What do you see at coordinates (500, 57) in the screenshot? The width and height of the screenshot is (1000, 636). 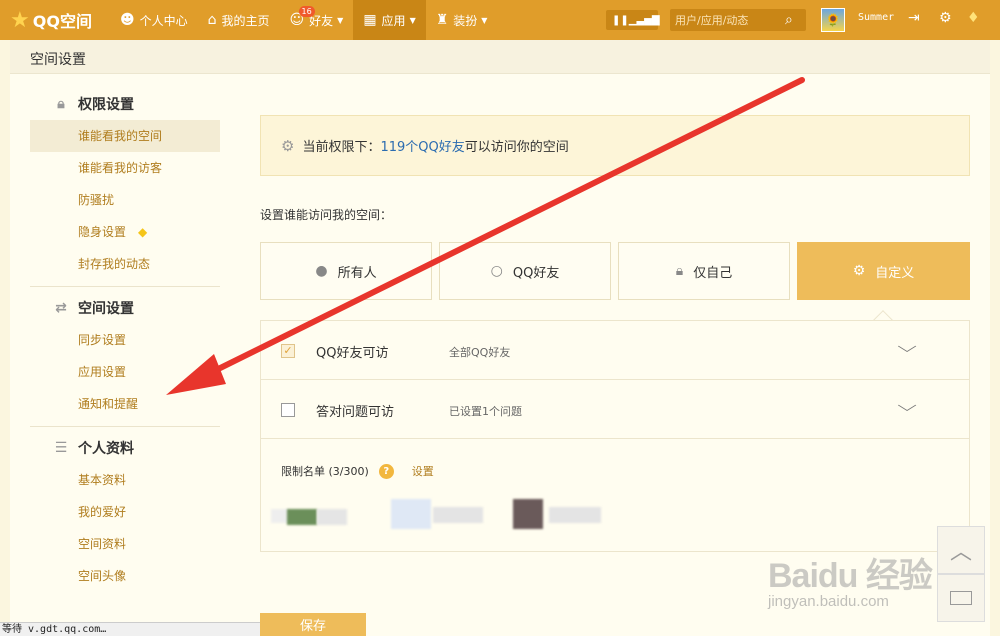 I see `page-header: 空间设置` at bounding box center [500, 57].